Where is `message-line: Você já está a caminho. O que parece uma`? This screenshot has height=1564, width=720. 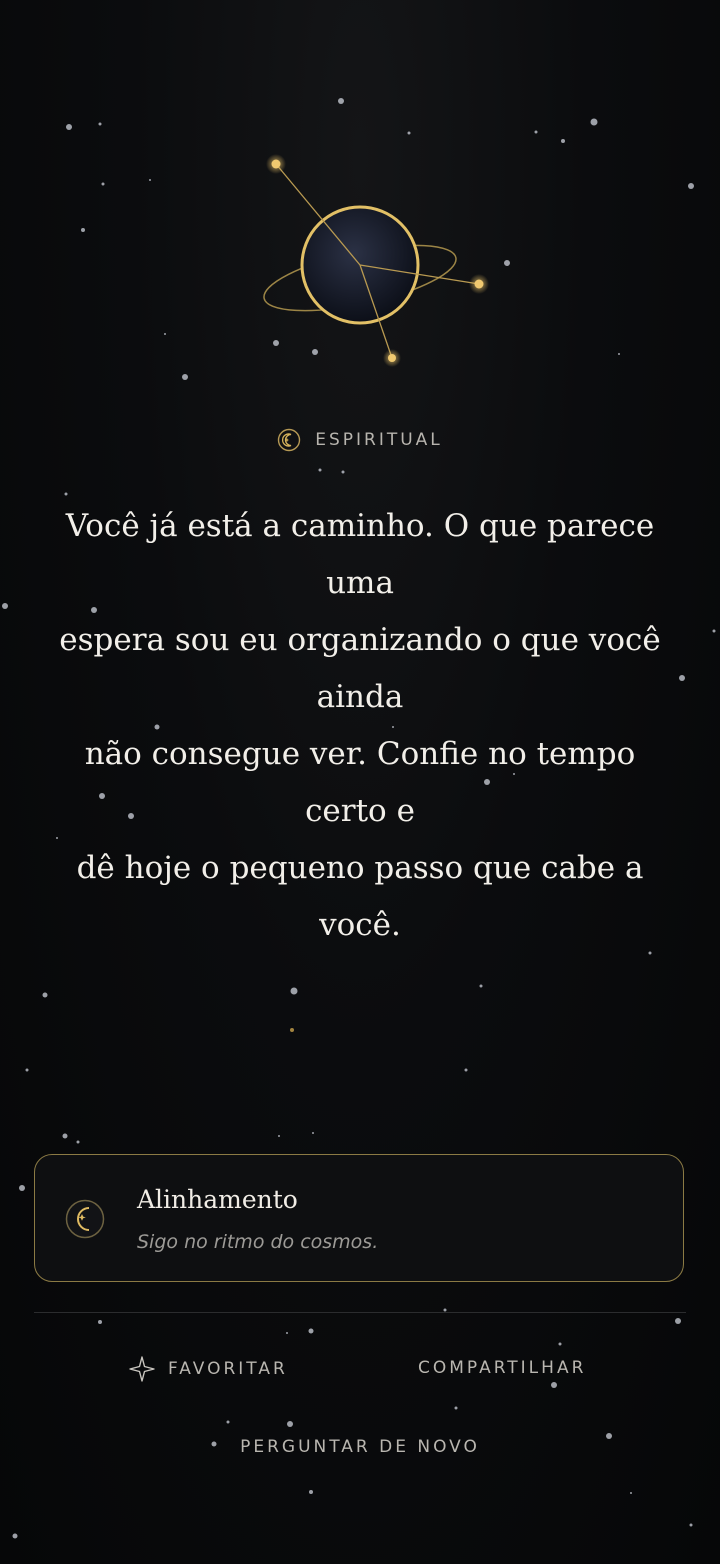 message-line: Você já está a caminho. O que parece uma is located at coordinates (360, 554).